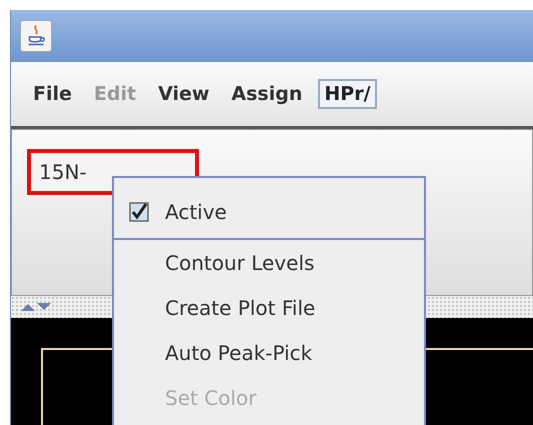  What do you see at coordinates (36, 36) in the screenshot?
I see `java-cup-icon` at bounding box center [36, 36].